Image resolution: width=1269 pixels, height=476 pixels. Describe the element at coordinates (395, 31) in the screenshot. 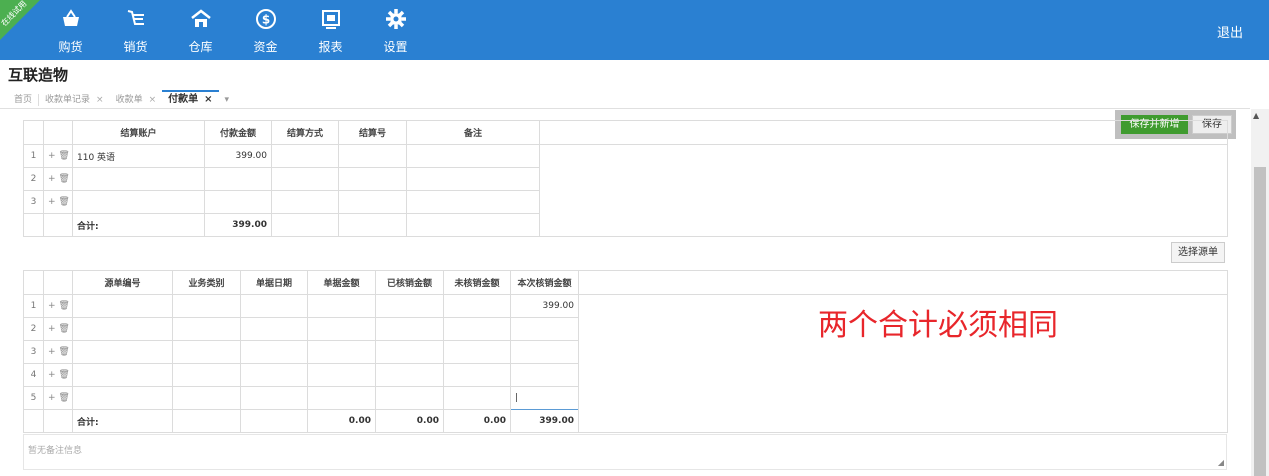

I see `nav-settings: 设置` at that location.